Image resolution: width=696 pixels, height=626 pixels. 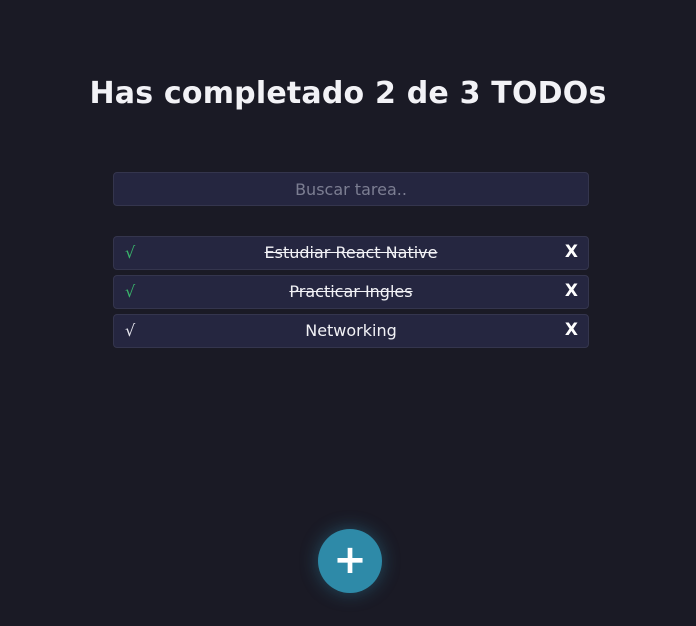 I want to click on todo-text: Practicar Ingles, so click(x=351, y=291).